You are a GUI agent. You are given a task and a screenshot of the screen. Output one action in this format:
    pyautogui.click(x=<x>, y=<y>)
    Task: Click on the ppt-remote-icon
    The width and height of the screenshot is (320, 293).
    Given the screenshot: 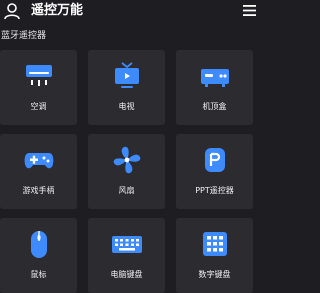 What is the action you would take?
    pyautogui.click(x=215, y=160)
    